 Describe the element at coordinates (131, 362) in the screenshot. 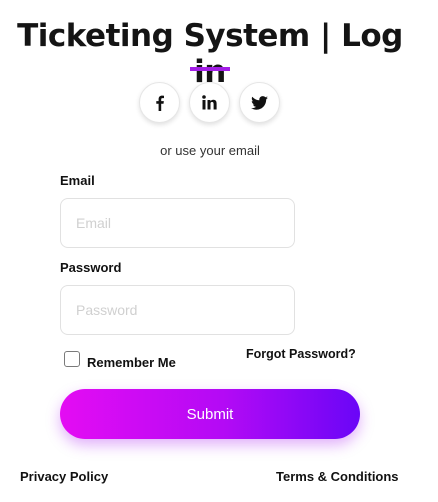

I see `remember-me-label: Remember Me` at that location.